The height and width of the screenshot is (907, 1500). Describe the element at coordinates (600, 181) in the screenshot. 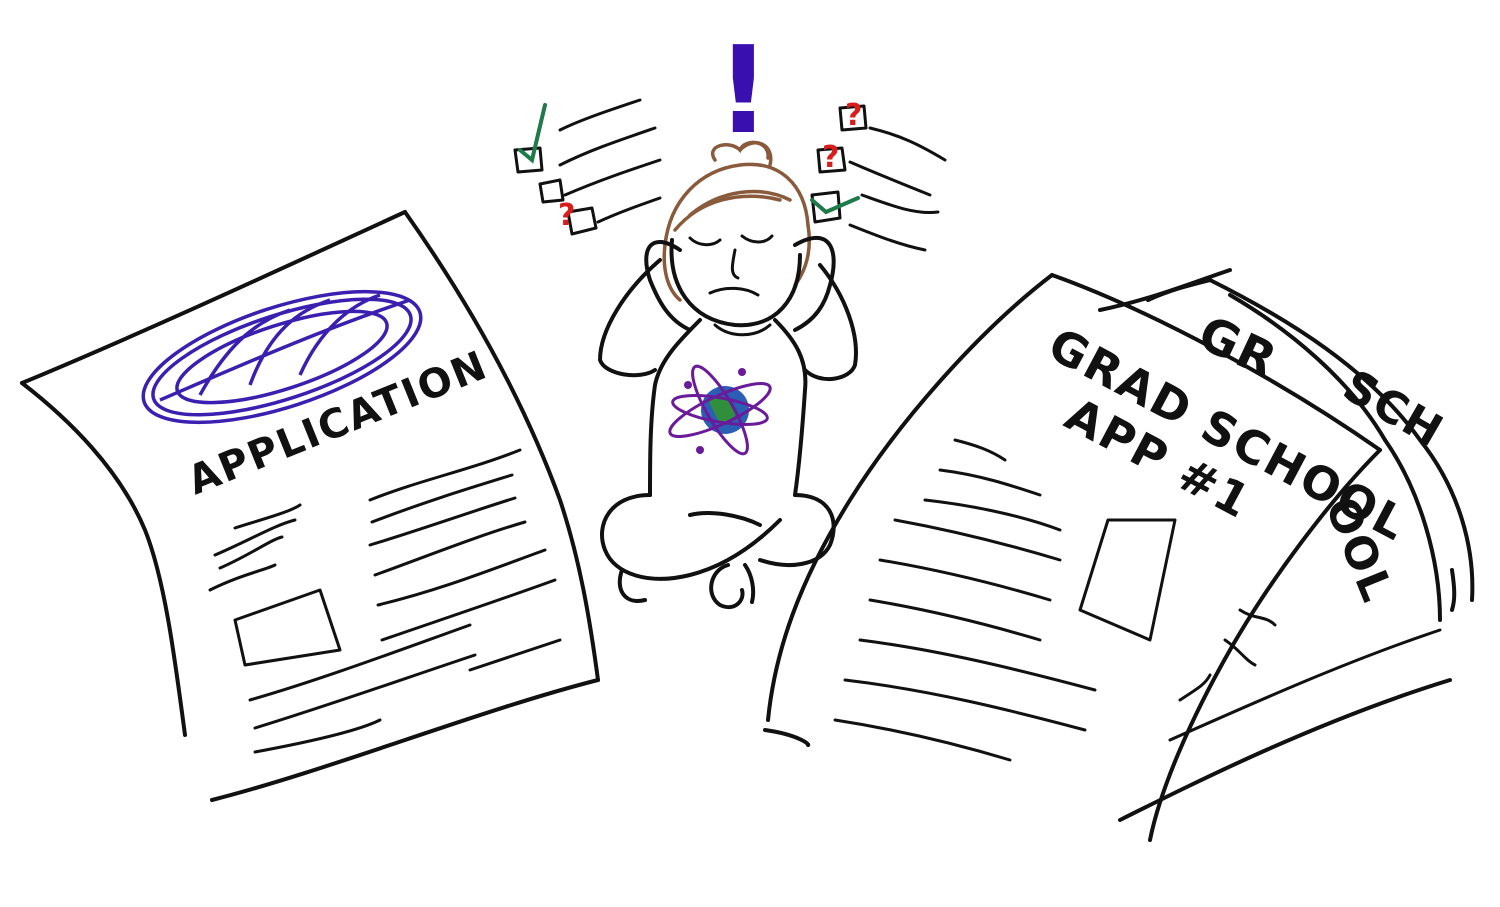

I see `checkbox-empty` at that location.